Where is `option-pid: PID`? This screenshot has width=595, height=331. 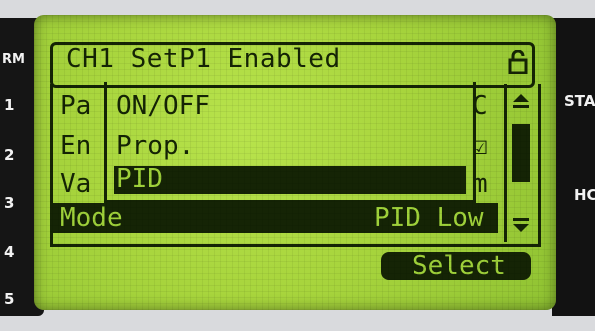 option-pid: PID is located at coordinates (139, 179).